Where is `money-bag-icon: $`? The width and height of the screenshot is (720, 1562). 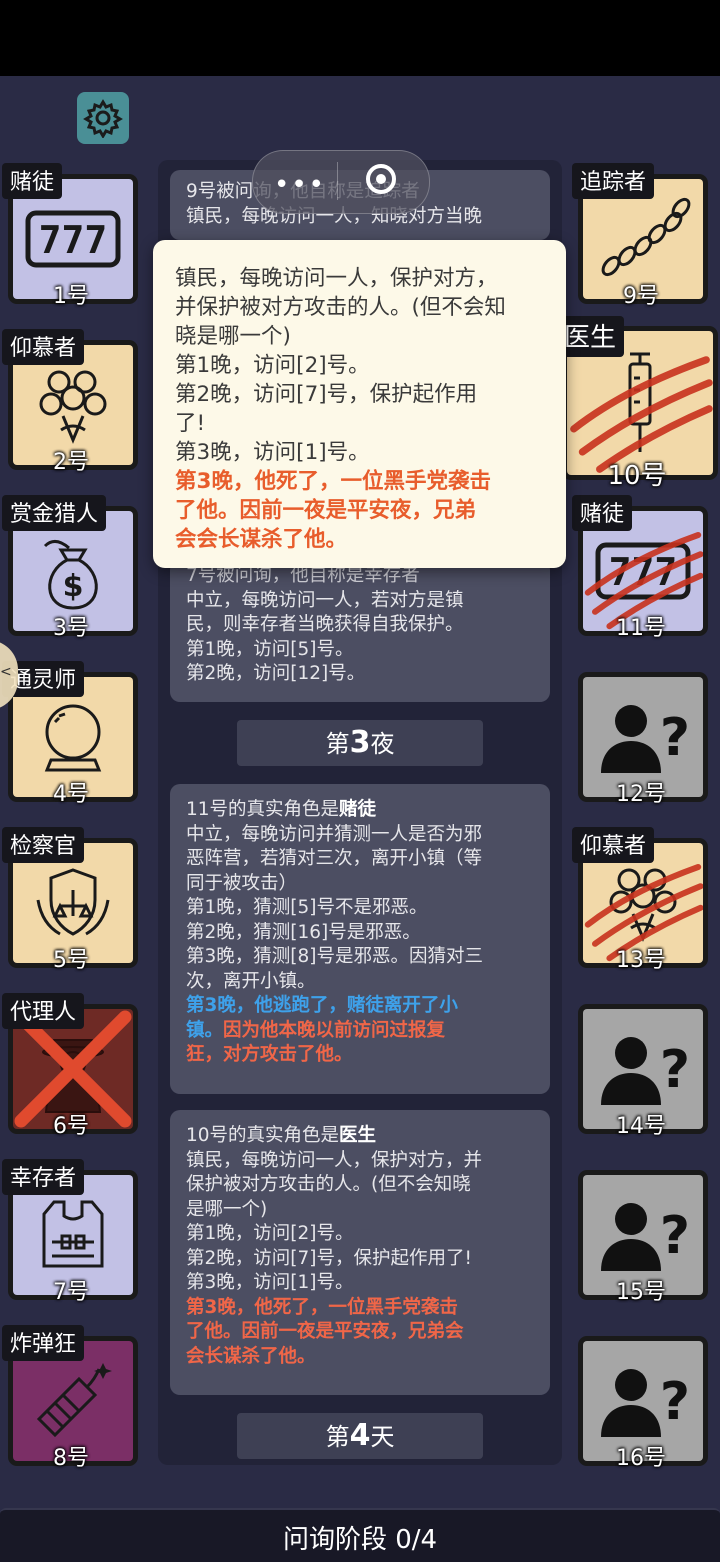 money-bag-icon: $ is located at coordinates (70, 575).